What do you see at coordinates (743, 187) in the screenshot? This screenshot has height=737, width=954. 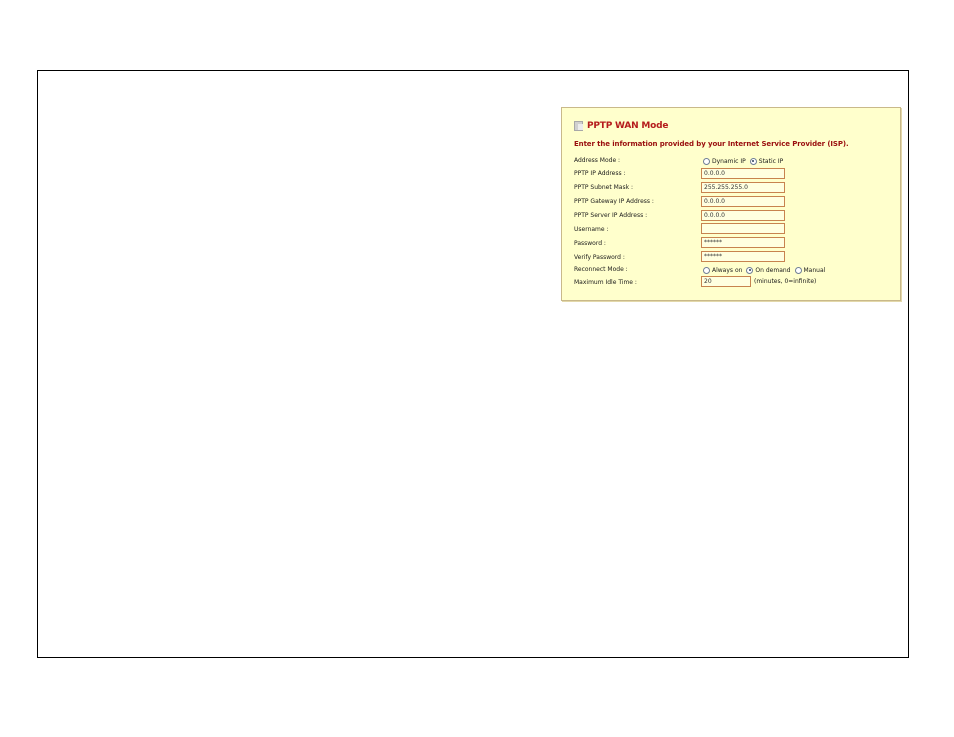 I see `pptp-subnet-input: 255.255.255.0` at bounding box center [743, 187].